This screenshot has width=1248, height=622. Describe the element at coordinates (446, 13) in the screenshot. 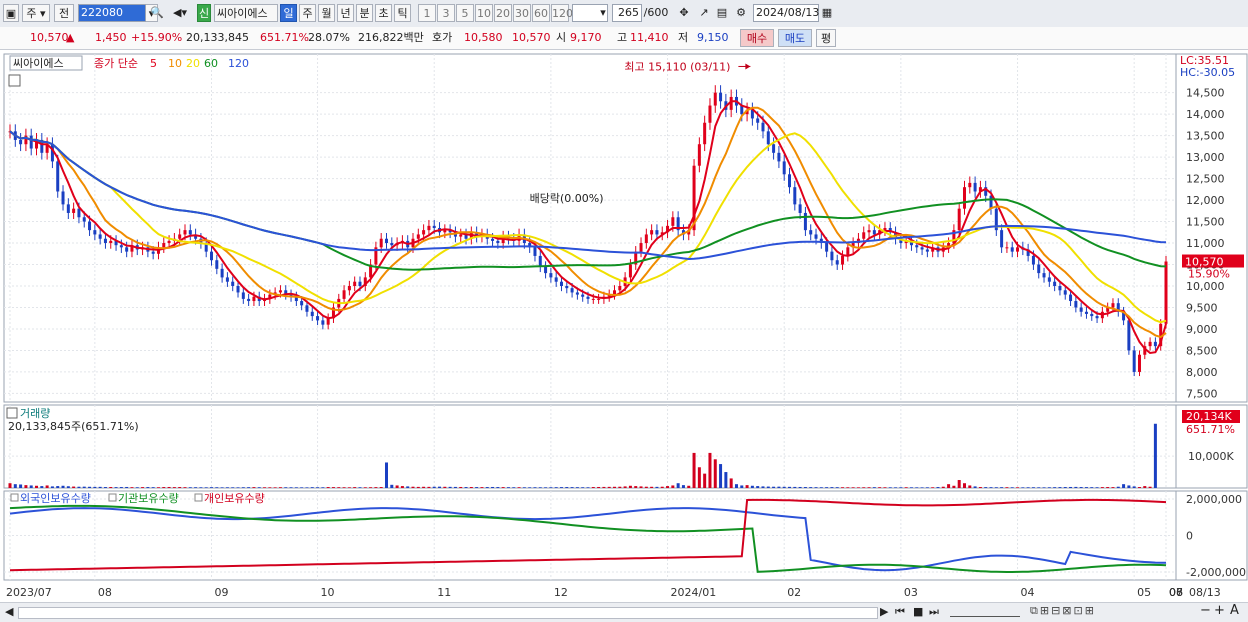

I see `count-button-3: 3` at that location.